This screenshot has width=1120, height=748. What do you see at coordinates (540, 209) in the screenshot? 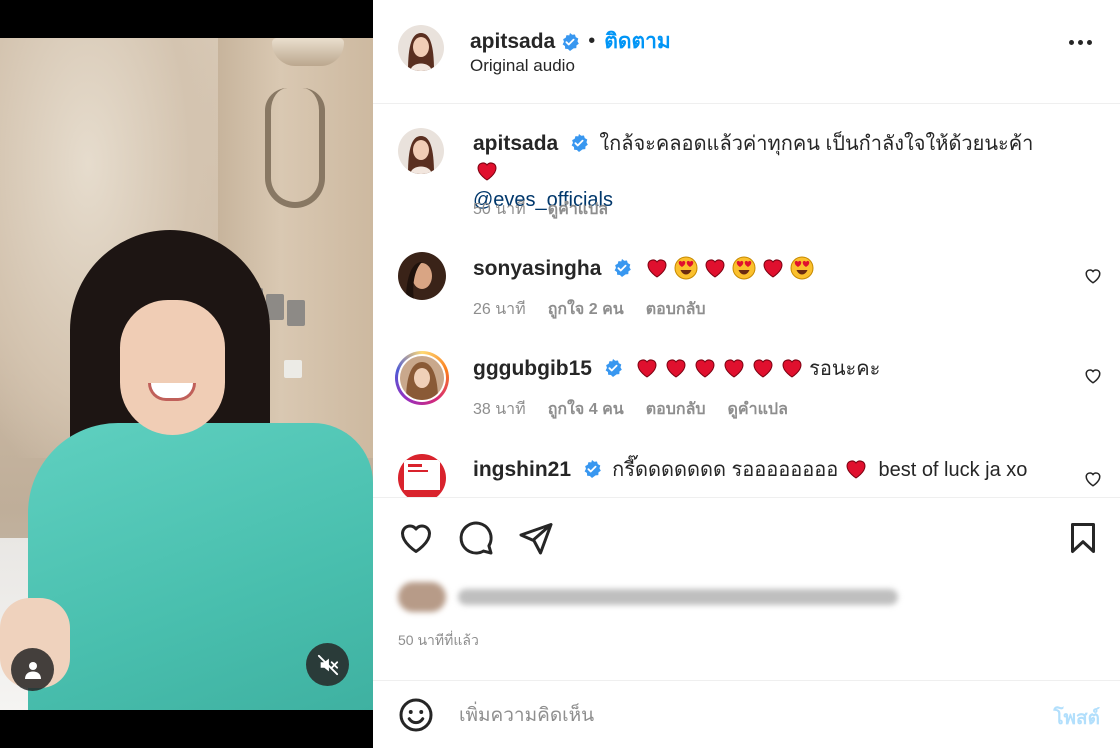
I see `caption-meta: 50 นาที ดูคำแปล` at bounding box center [540, 209].